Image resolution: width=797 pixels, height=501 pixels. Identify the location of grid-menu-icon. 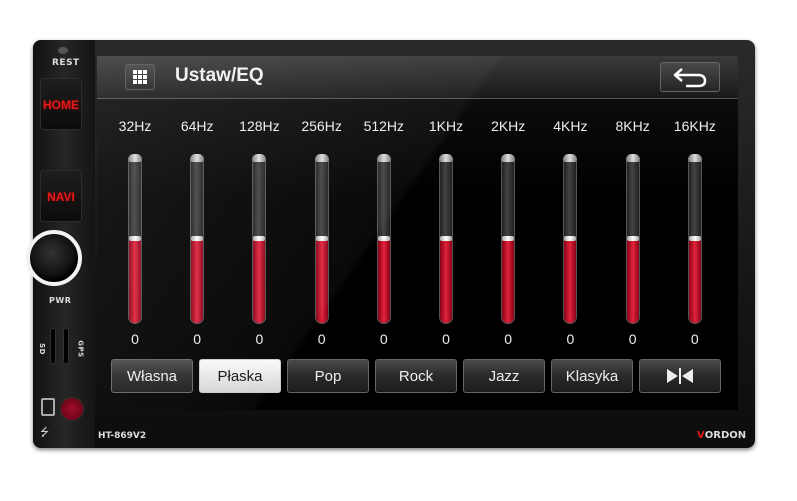
(140, 77).